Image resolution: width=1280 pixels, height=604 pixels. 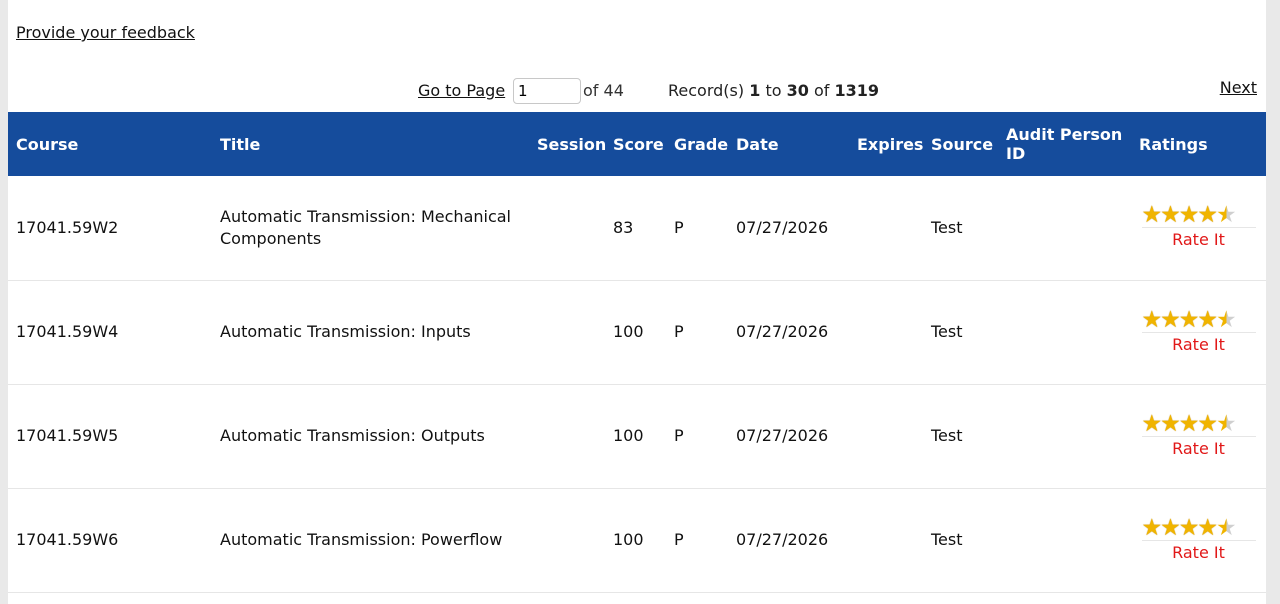 What do you see at coordinates (797, 90) in the screenshot?
I see `records-end: 30` at bounding box center [797, 90].